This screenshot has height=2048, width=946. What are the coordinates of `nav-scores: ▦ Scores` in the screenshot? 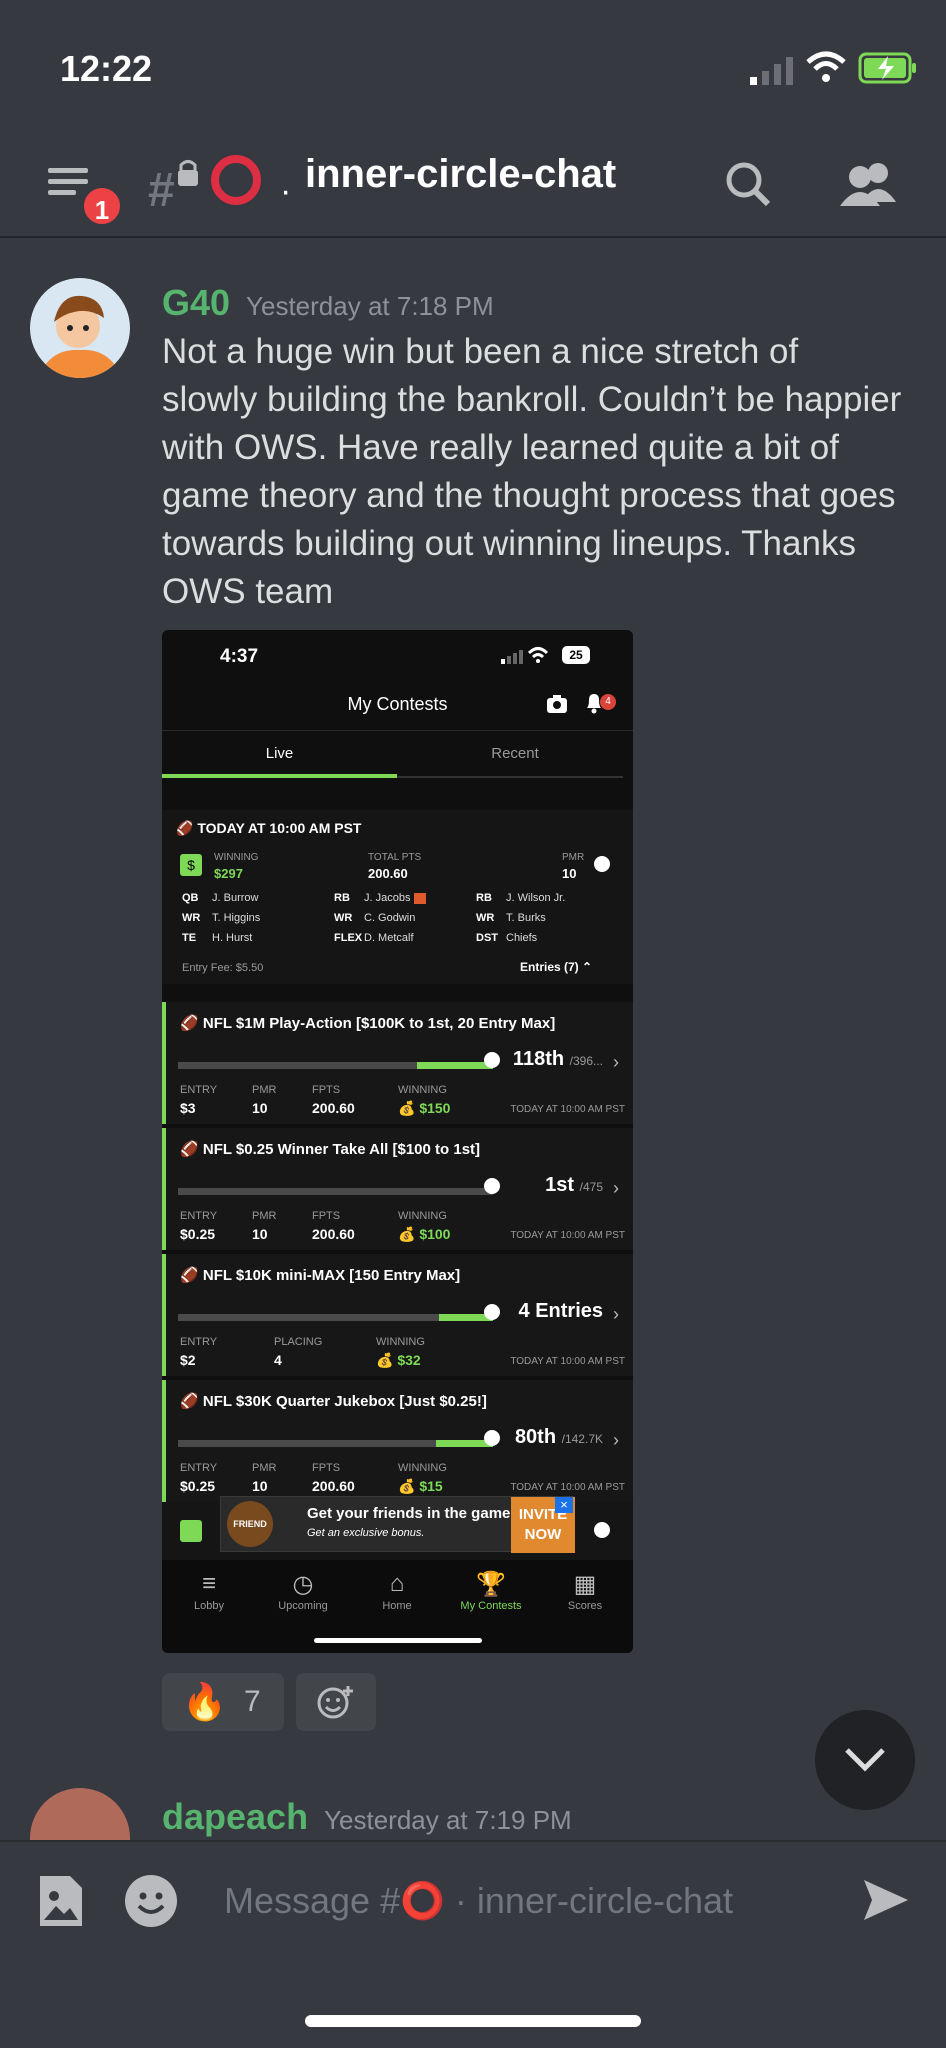 It's located at (585, 1591).